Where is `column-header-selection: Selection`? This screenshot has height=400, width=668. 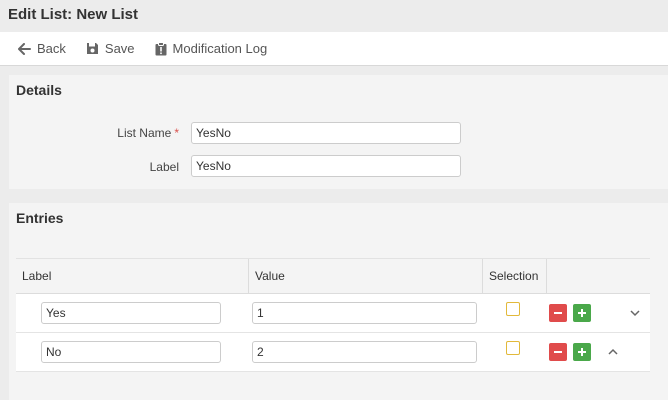
column-header-selection: Selection is located at coordinates (514, 276).